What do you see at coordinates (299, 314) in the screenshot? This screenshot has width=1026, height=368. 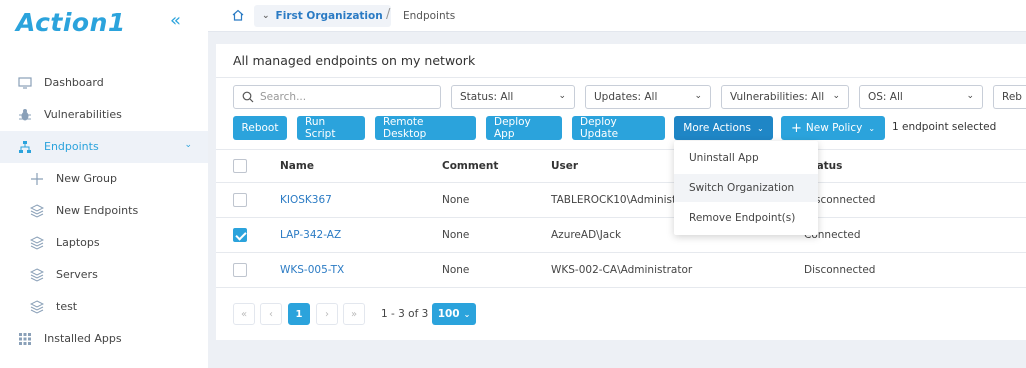 I see `page-1-button: 1` at bounding box center [299, 314].